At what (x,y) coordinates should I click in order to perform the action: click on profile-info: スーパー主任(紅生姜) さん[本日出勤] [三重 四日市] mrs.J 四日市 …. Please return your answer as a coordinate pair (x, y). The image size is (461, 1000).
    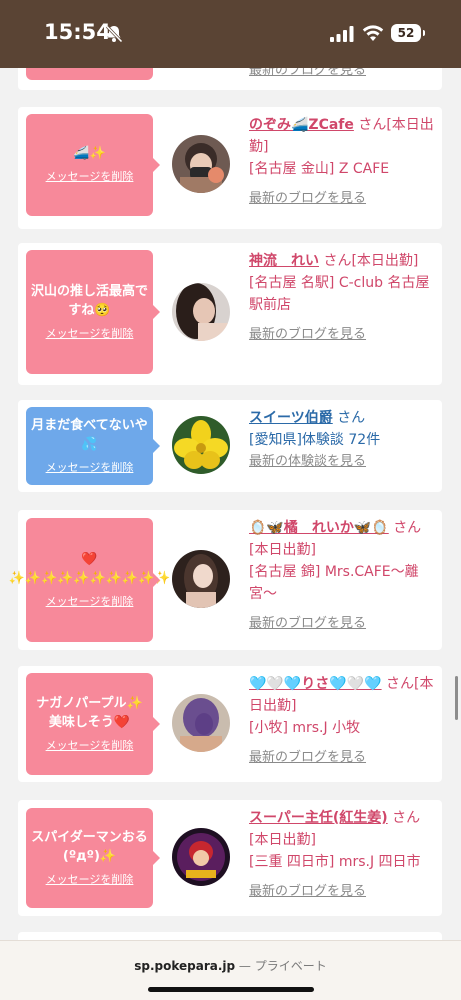
    Looking at the image, I should click on (342, 855).